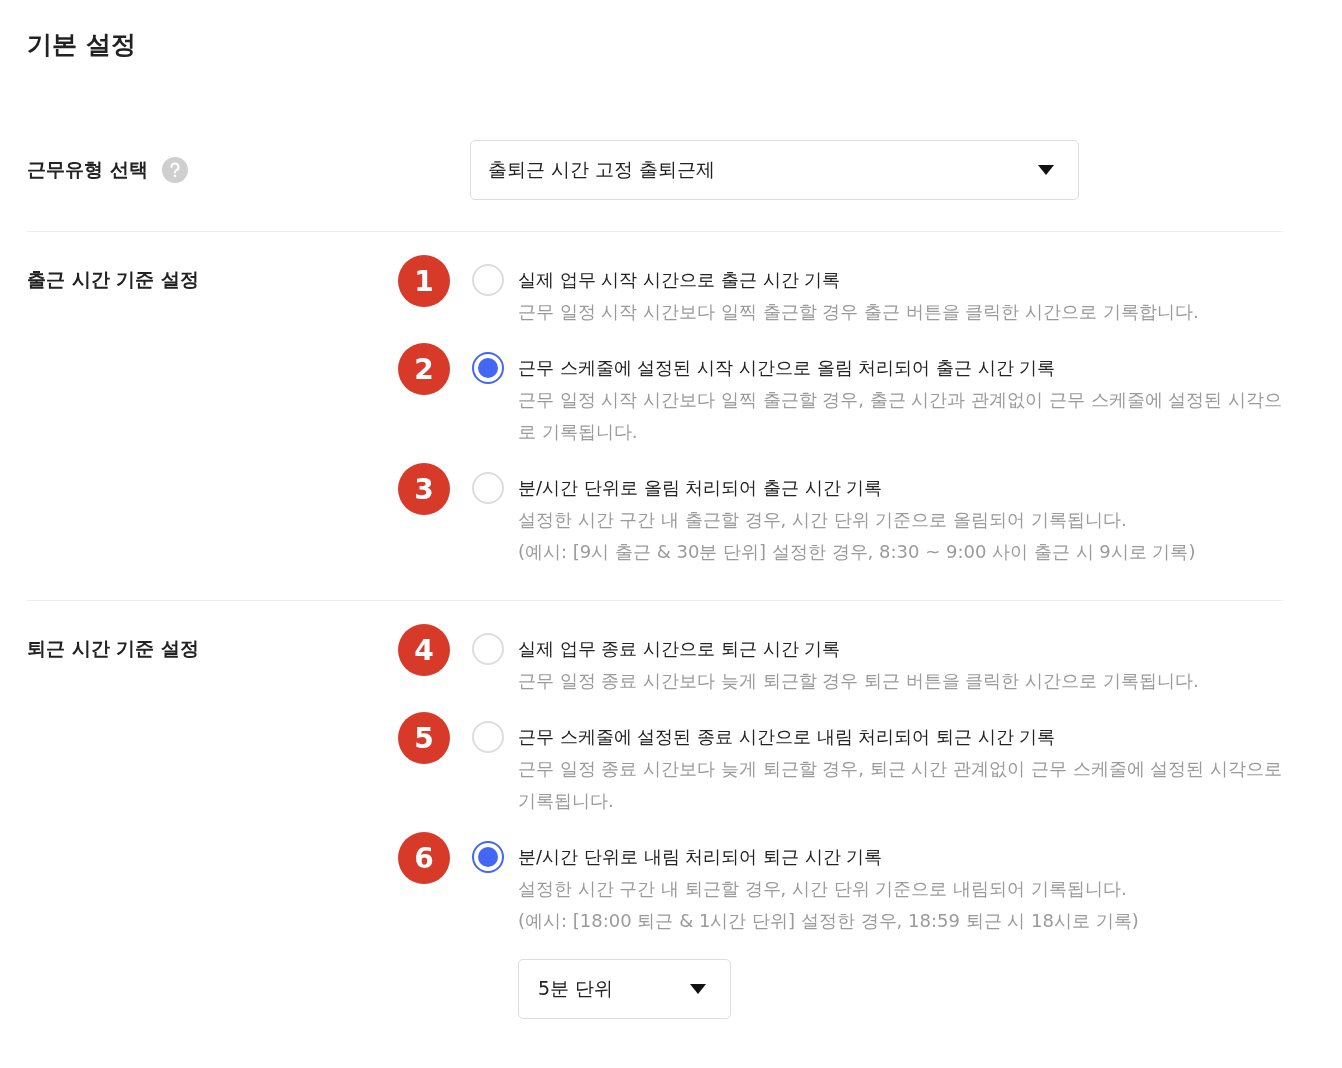 This screenshot has height=1068, width=1342. Describe the element at coordinates (701, 857) in the screenshot. I see `option-title: 분/시간 단위로 내림 처리되어 퇴근 시간 기록` at that location.